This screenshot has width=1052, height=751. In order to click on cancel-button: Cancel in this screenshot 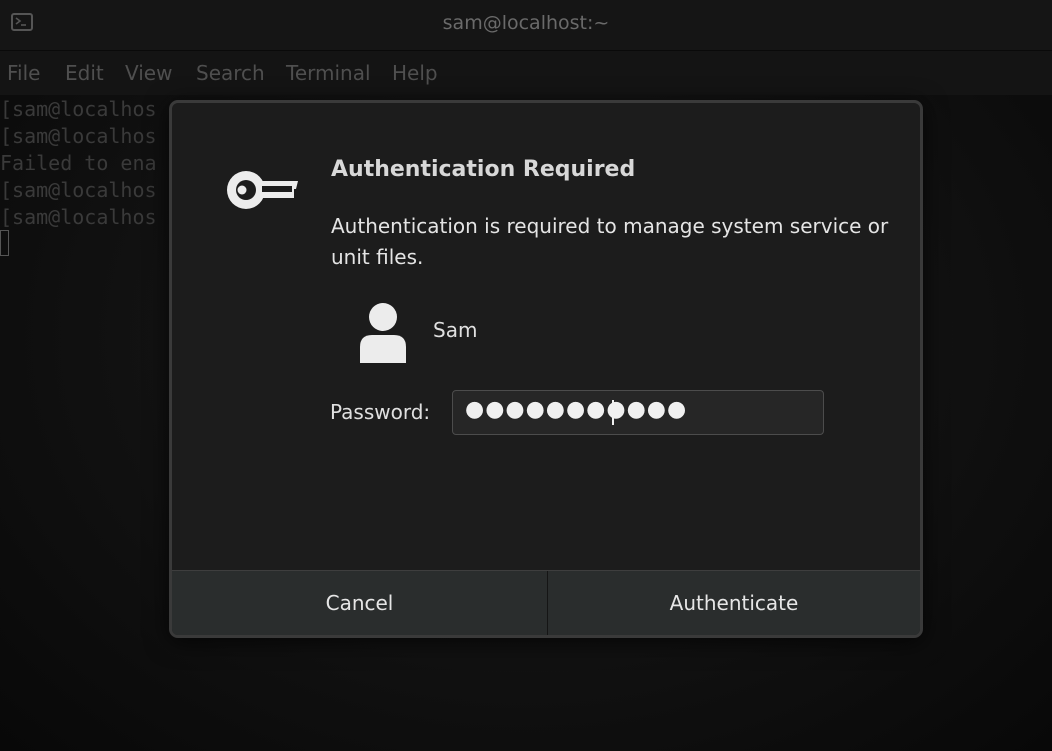, I will do `click(359, 603)`.